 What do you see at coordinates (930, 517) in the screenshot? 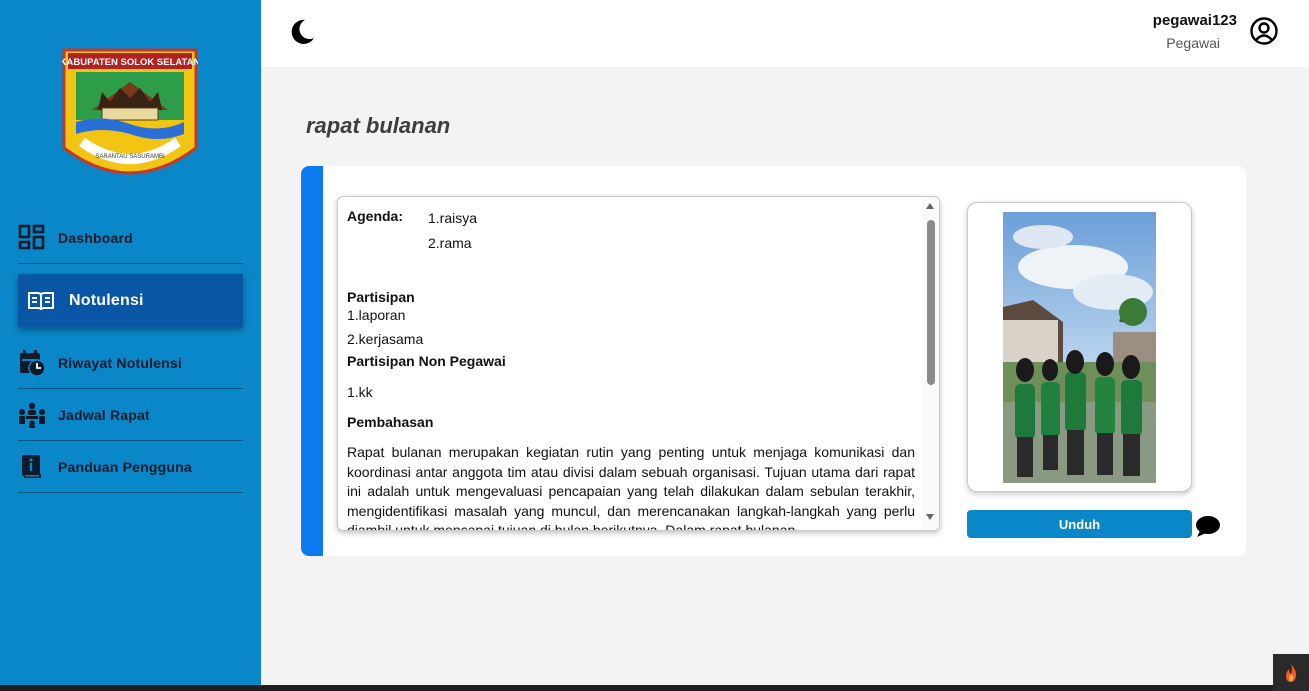
I see `scroll-down-arrow-icon` at bounding box center [930, 517].